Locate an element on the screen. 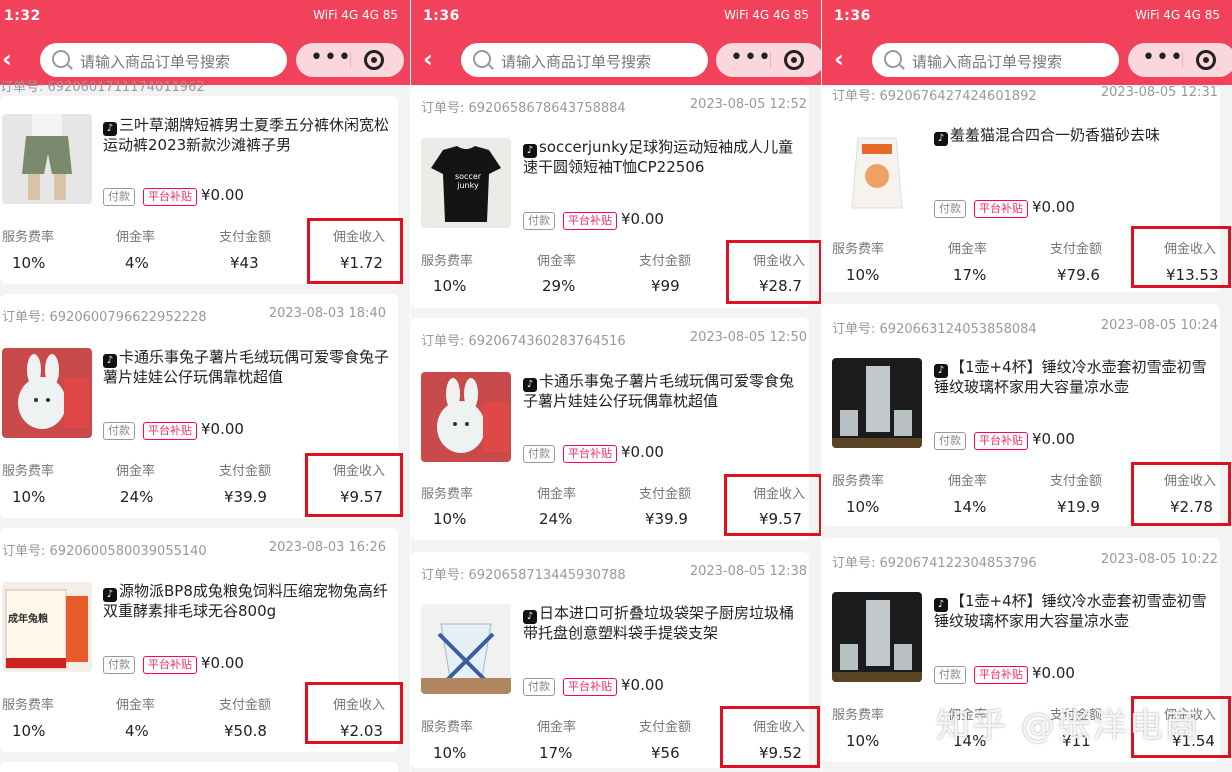 This screenshot has width=1232, height=772. pay-amount-value: ¥39.9 is located at coordinates (666, 519).